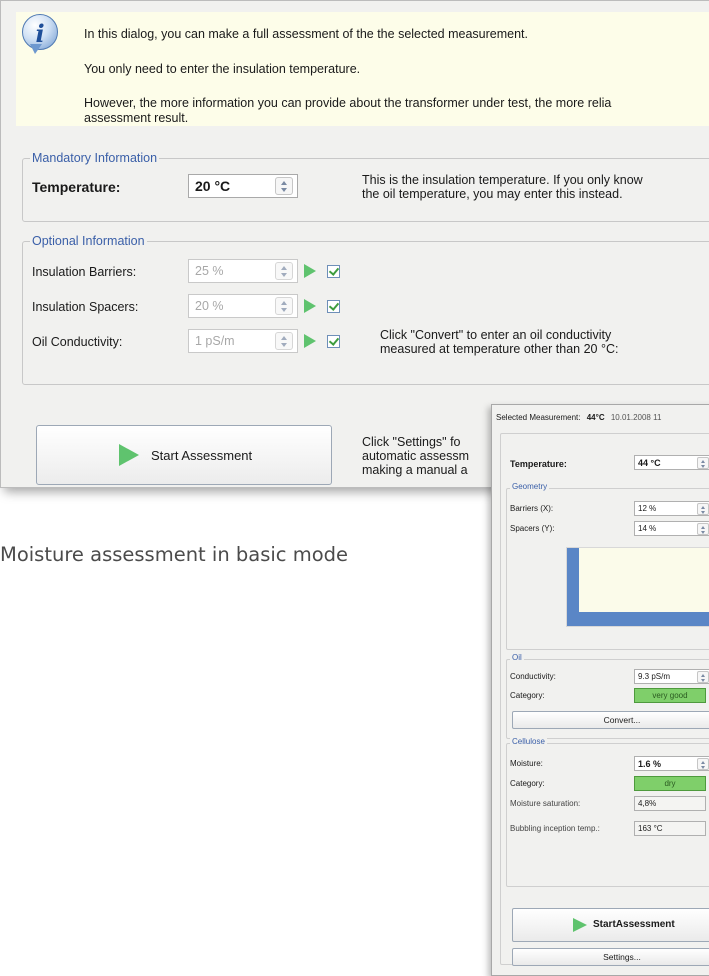 This screenshot has width=709, height=976. I want to click on moisture-field: 1.6 %, so click(671, 763).